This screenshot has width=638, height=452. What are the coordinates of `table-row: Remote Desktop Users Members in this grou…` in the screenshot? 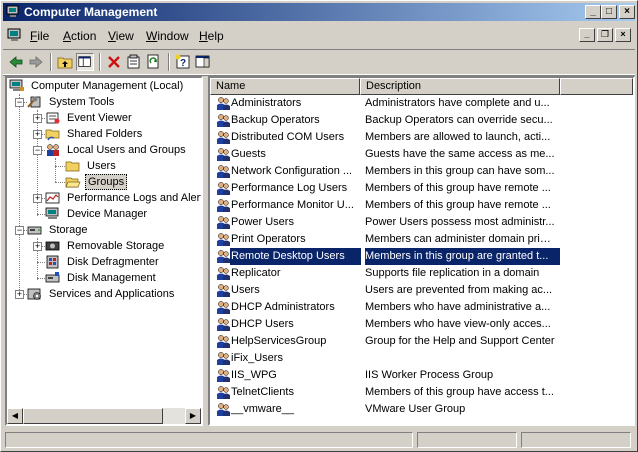 It's located at (421, 256).